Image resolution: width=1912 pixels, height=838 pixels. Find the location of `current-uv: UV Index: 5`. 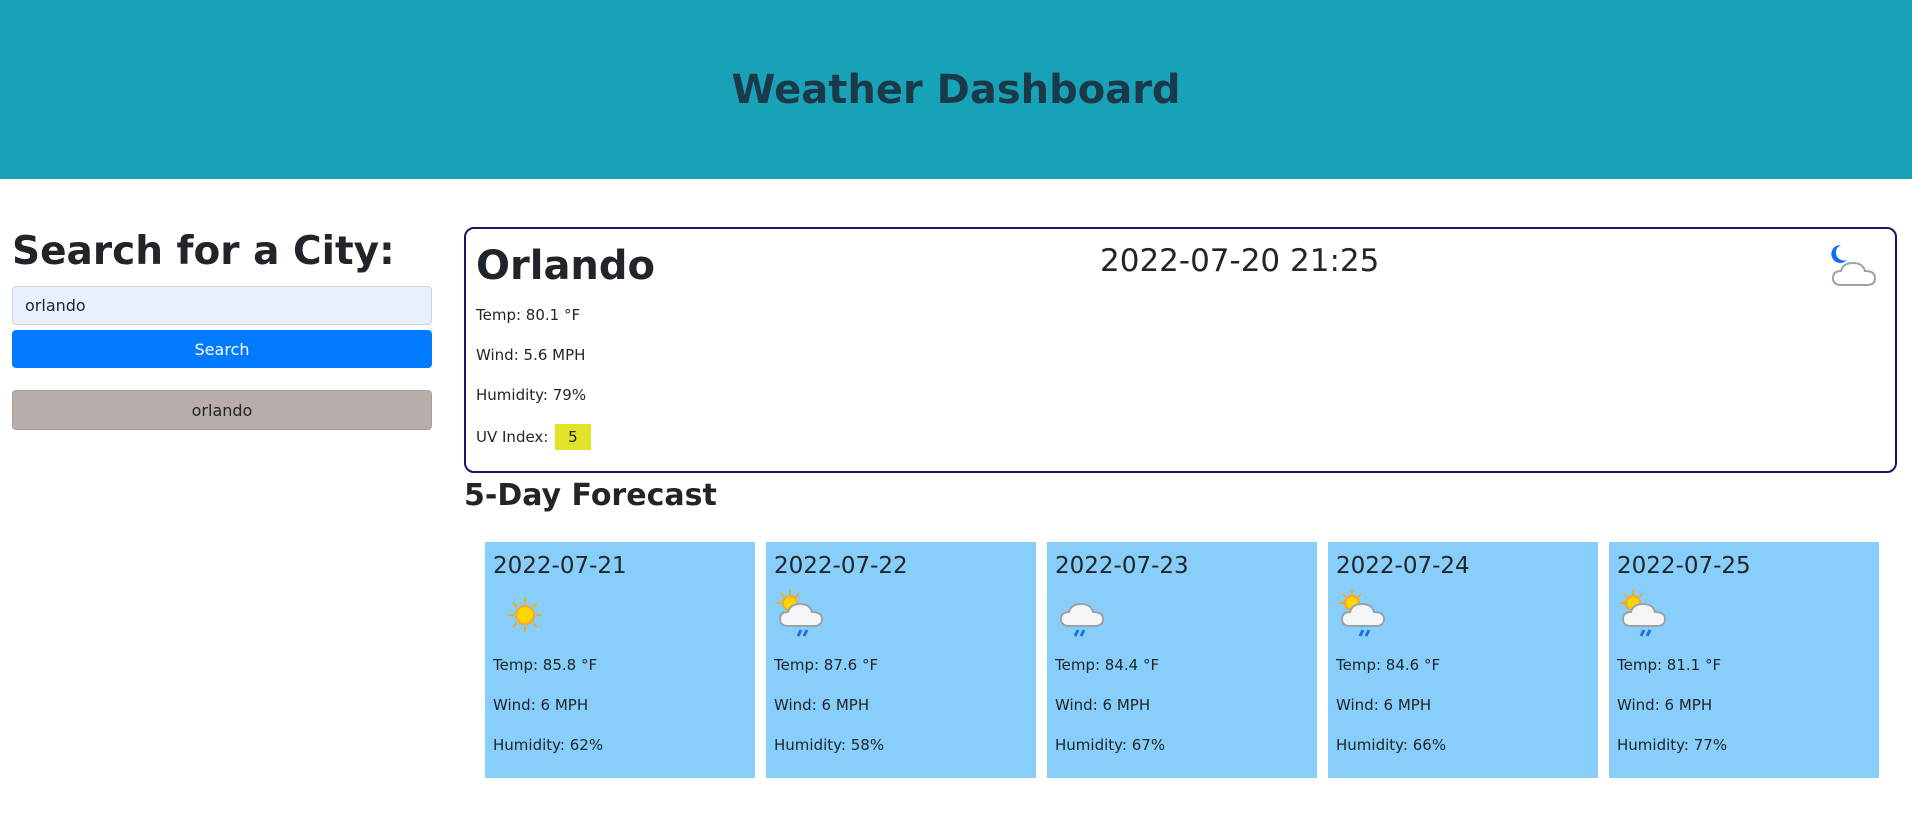

current-uv: UV Index: 5 is located at coordinates (533, 437).